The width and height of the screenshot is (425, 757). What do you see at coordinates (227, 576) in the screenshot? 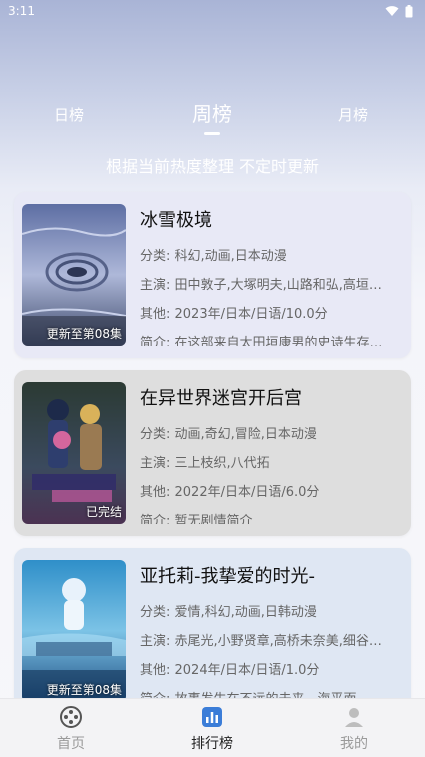
I see `item-title: 亚托莉-我挚爱的时光-` at bounding box center [227, 576].